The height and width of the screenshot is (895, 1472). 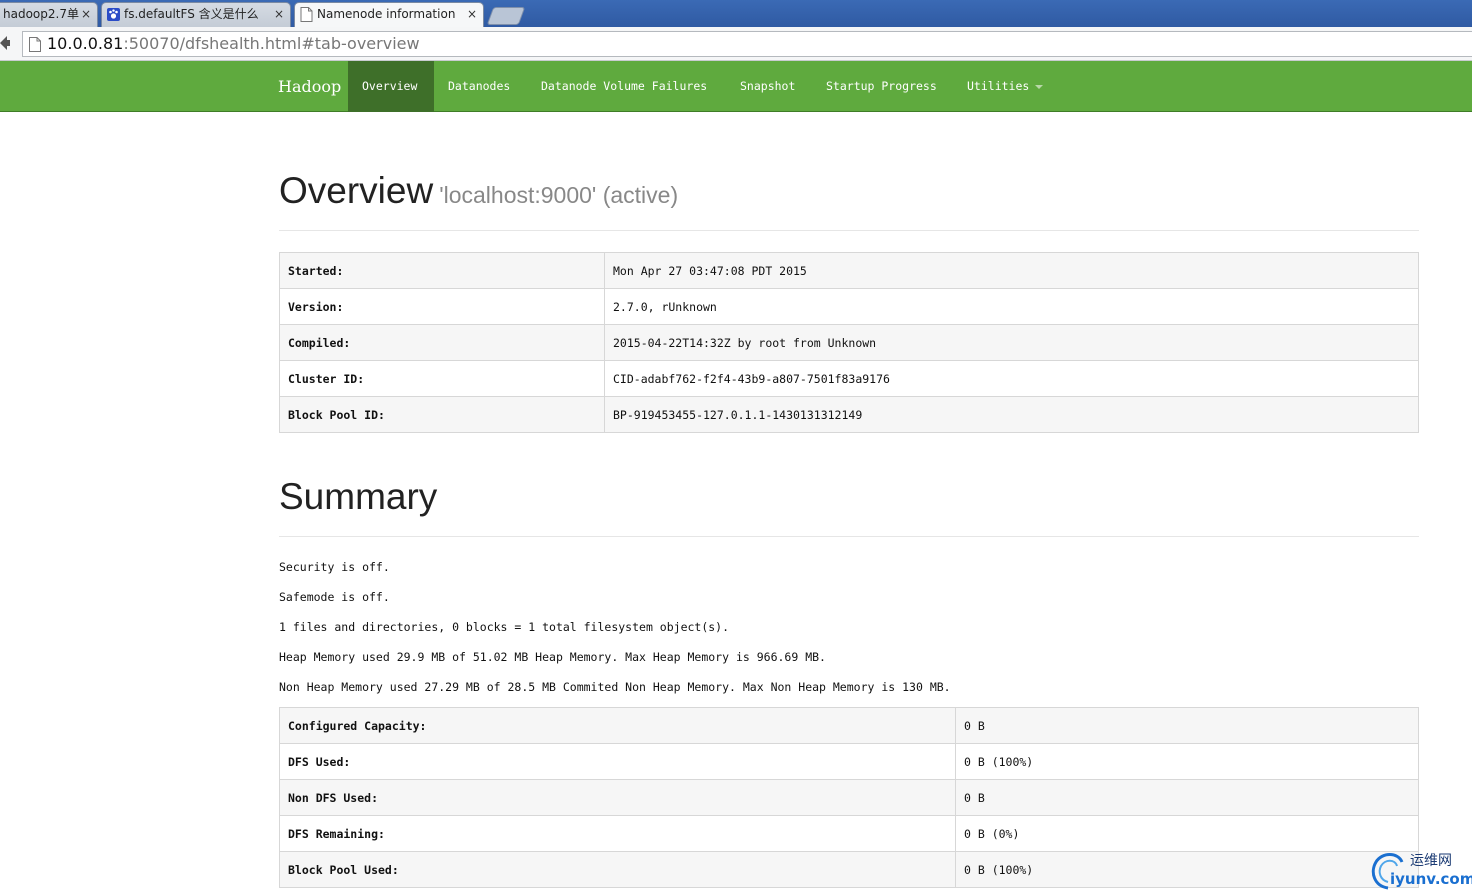 I want to click on table-row: Configured Capacity: 0 B, so click(x=849, y=725).